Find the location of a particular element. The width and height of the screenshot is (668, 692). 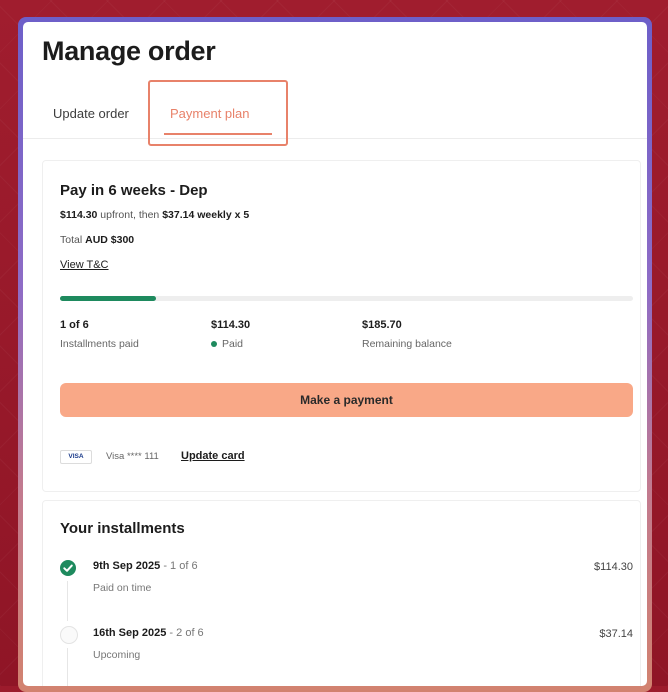

make-payment-button: Make a payment is located at coordinates (346, 400).